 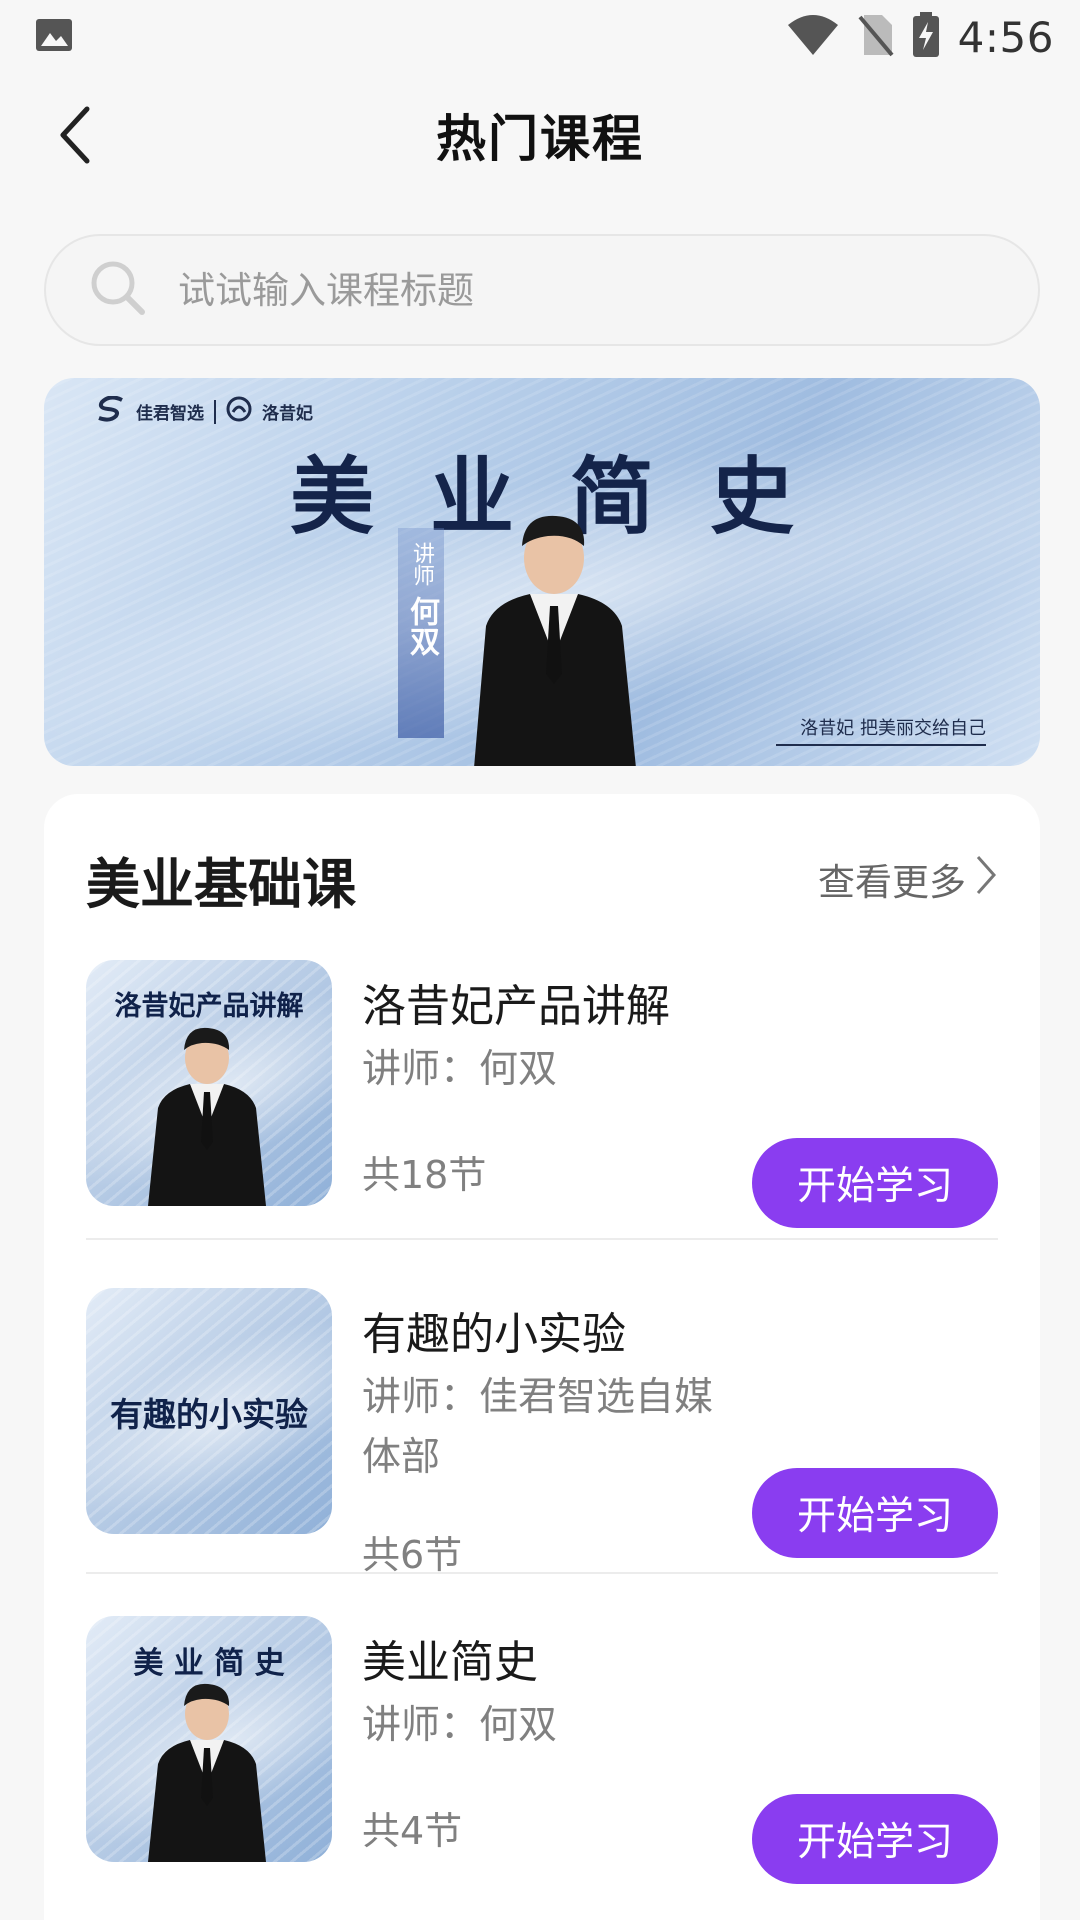 I want to click on section-header: 美业基础课 查看更多, so click(x=542, y=880).